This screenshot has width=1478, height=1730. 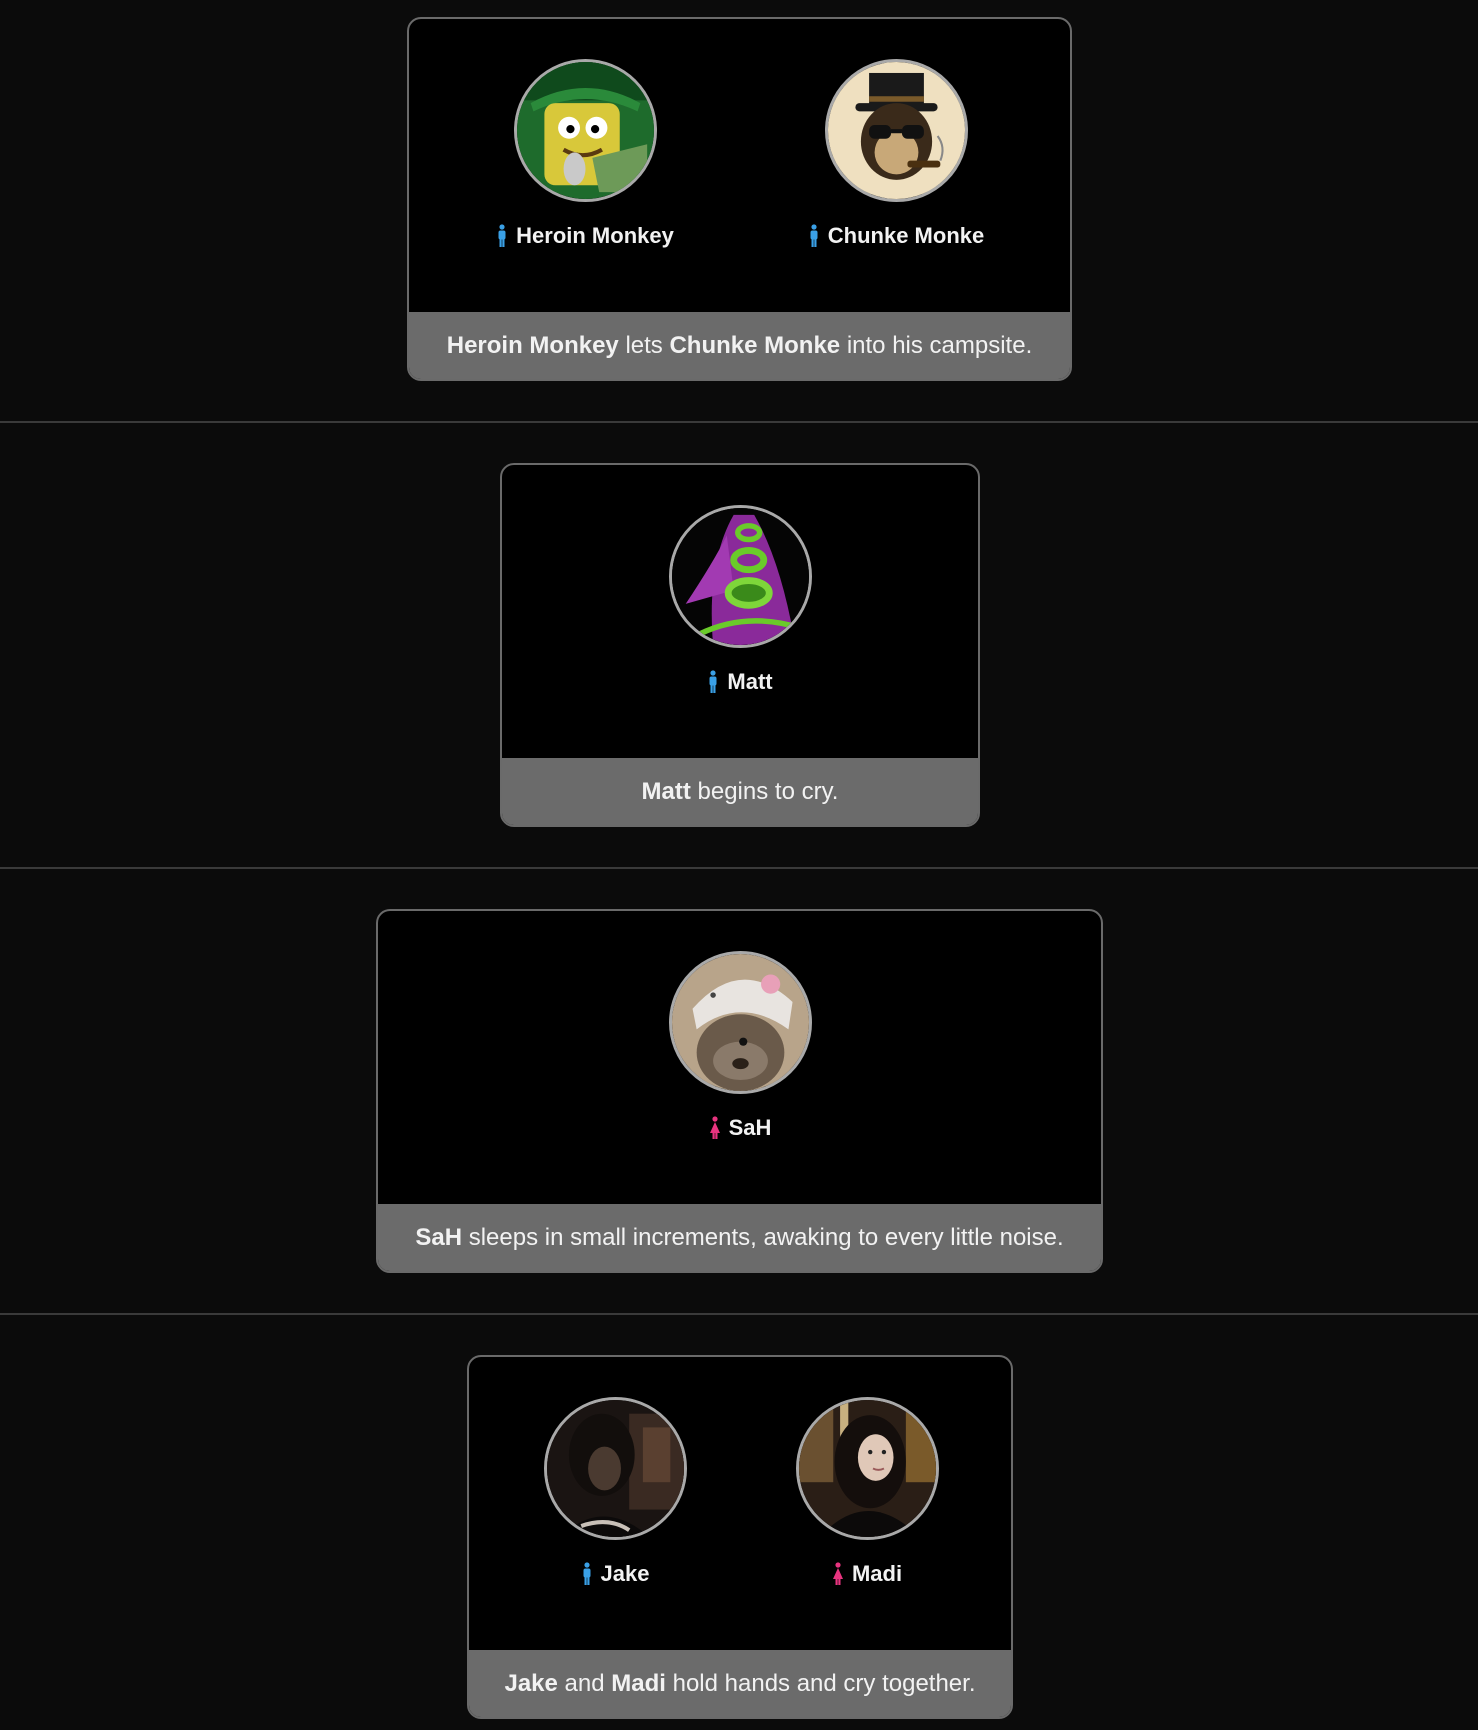 I want to click on event-card: Matt Matt begins to cry., so click(x=740, y=645).